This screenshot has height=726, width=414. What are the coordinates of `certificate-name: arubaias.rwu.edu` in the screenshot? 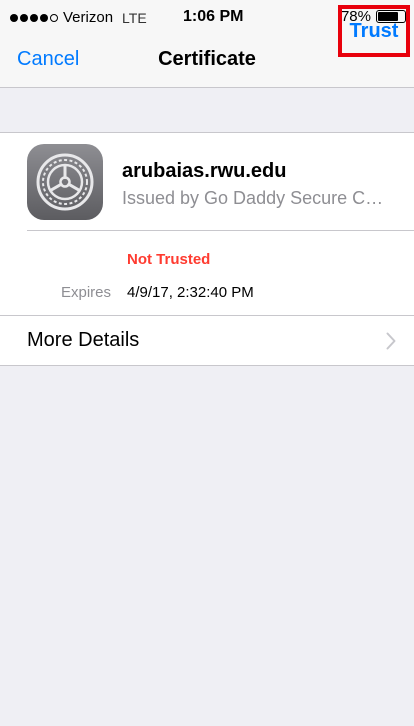 It's located at (204, 171).